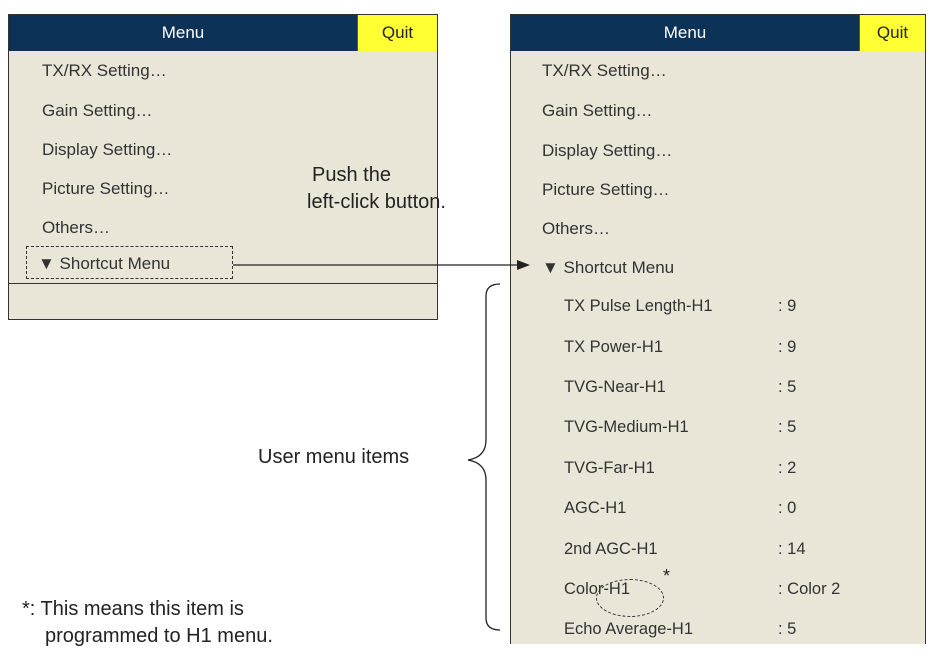  I want to click on footnote-line1: *: This means this item is, so click(133, 609).